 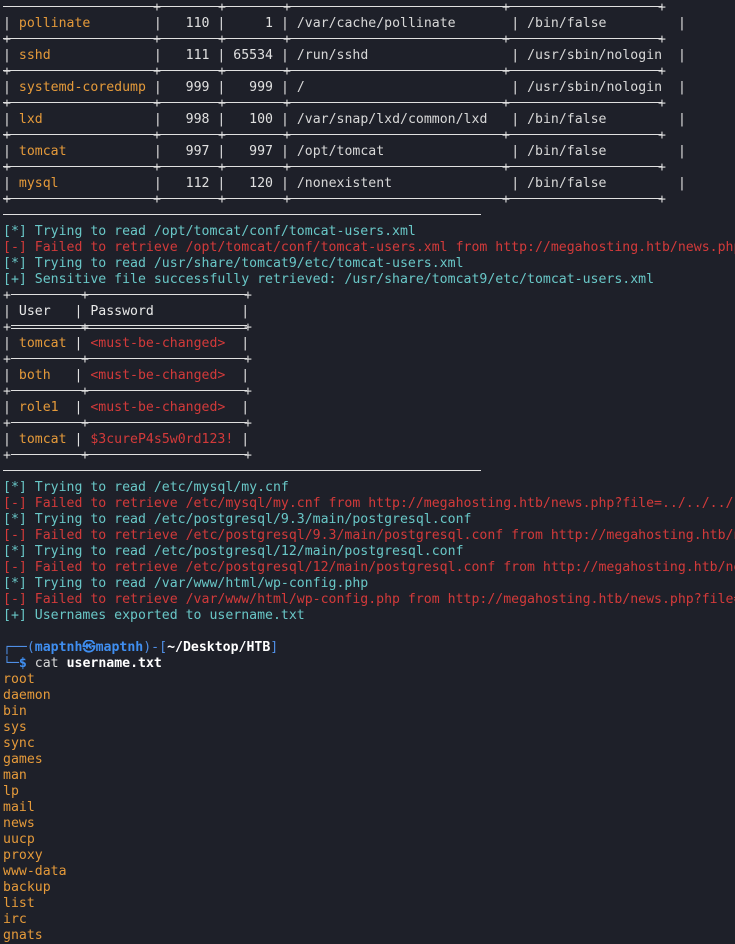 What do you see at coordinates (46, 663) in the screenshot?
I see `command: cat` at bounding box center [46, 663].